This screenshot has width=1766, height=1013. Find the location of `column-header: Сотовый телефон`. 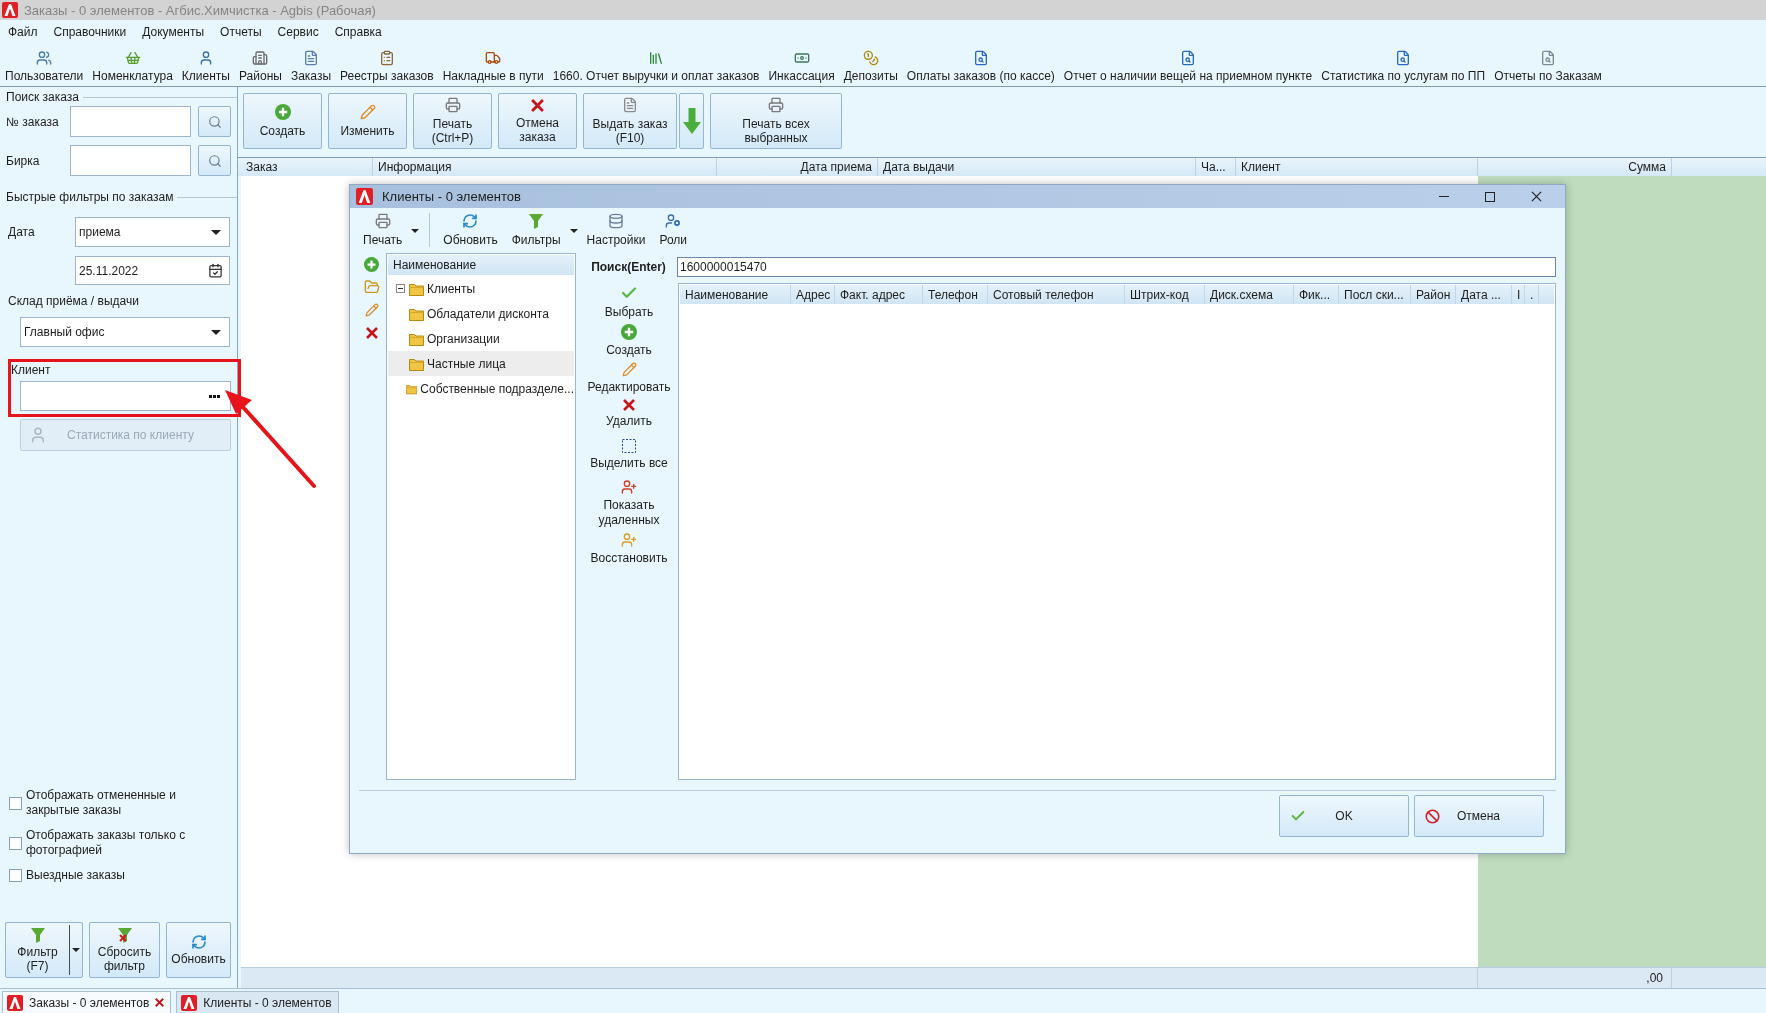

column-header: Сотовый телефон is located at coordinates (1056, 294).